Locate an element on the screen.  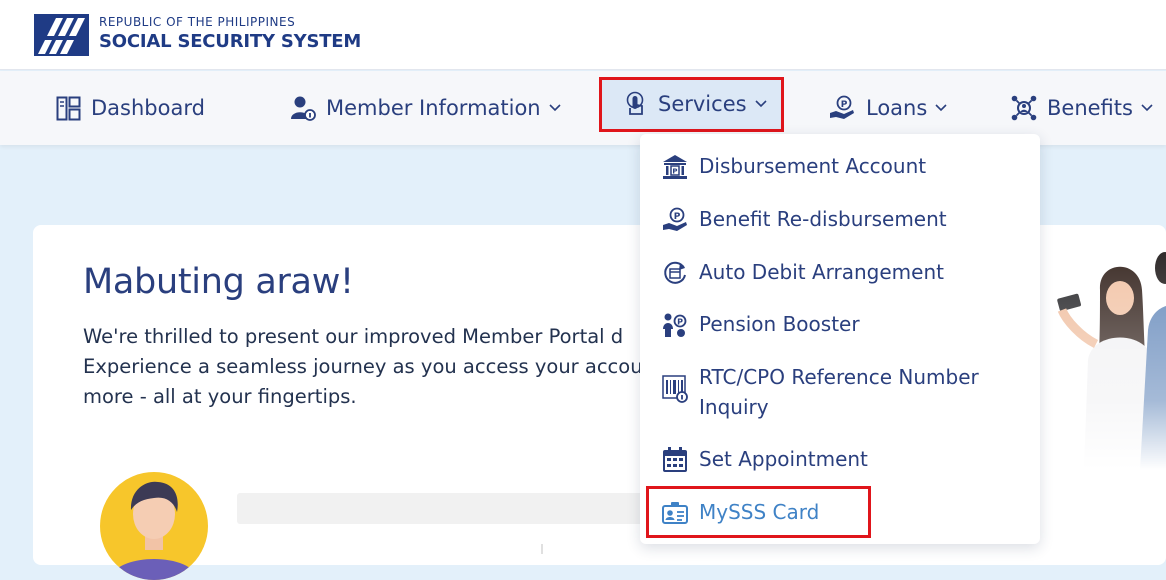
menu-item-pension-booster: P Pension Booster is located at coordinates (840, 324).